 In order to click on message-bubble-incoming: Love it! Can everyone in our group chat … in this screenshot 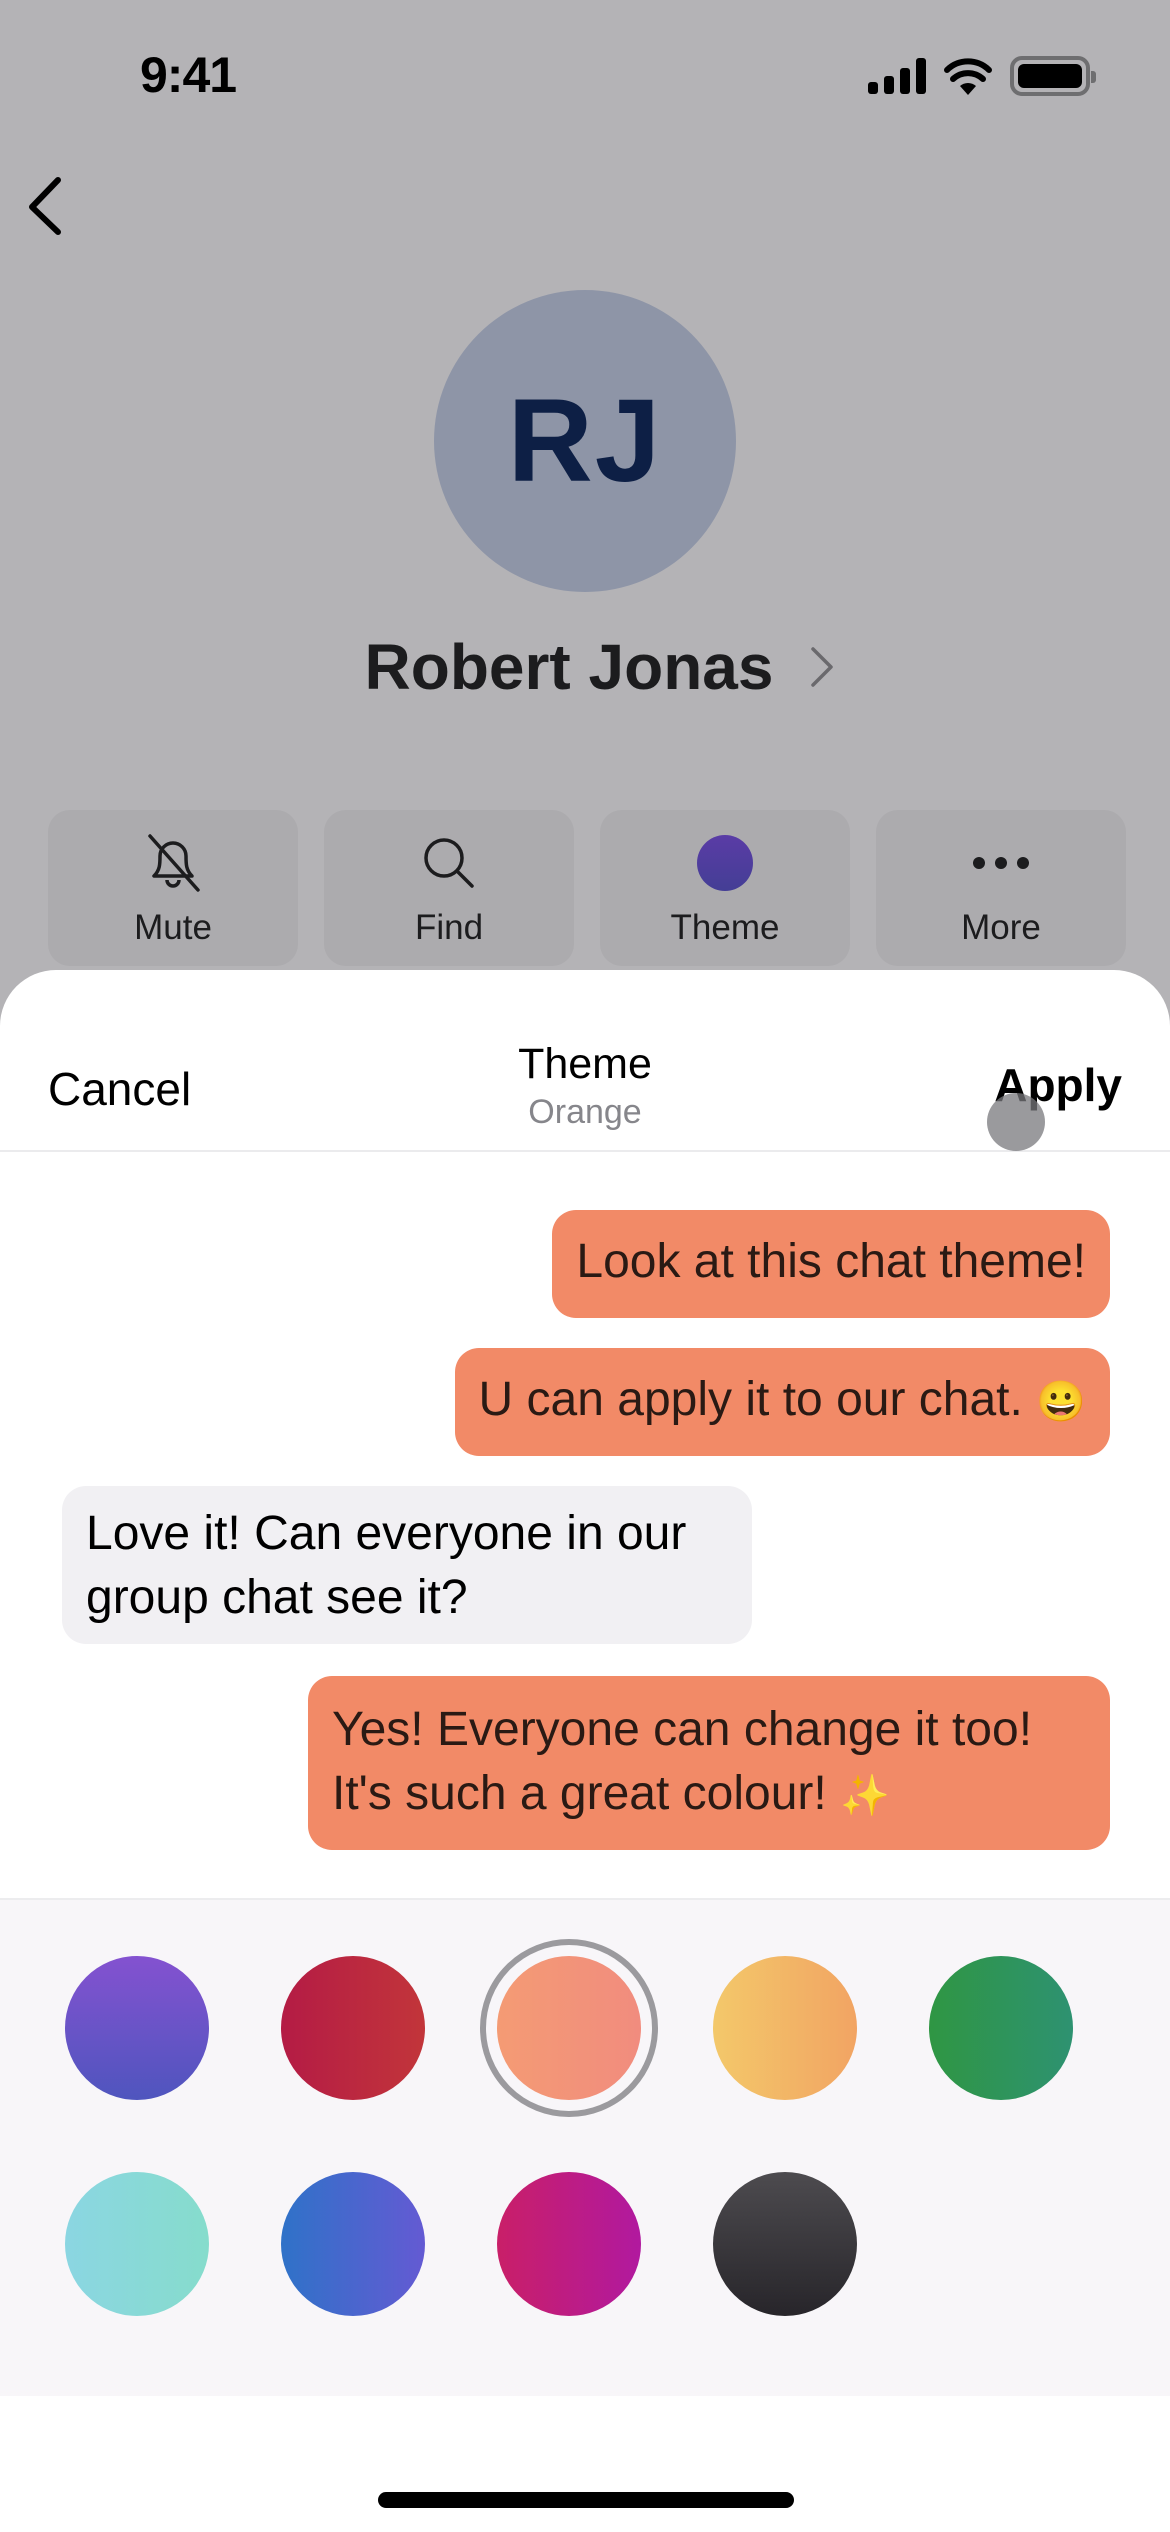, I will do `click(407, 1565)`.